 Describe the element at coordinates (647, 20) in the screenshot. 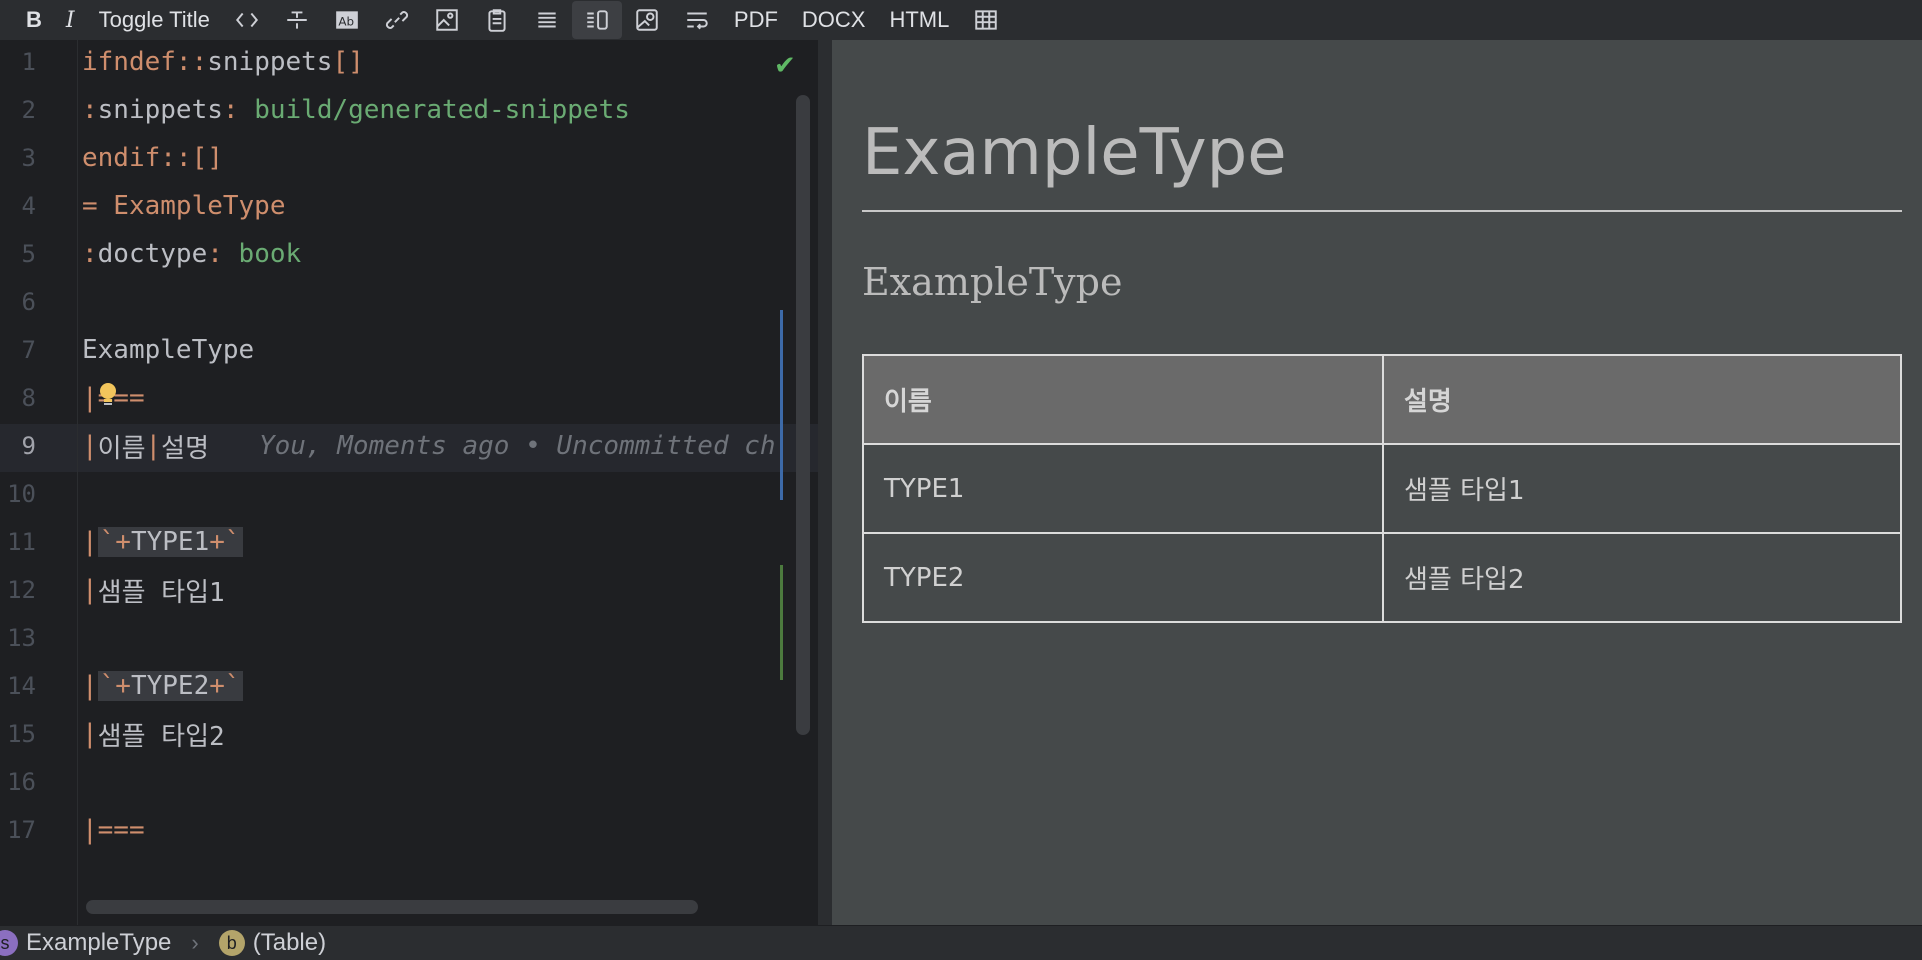

I see `preview-only-button` at that location.